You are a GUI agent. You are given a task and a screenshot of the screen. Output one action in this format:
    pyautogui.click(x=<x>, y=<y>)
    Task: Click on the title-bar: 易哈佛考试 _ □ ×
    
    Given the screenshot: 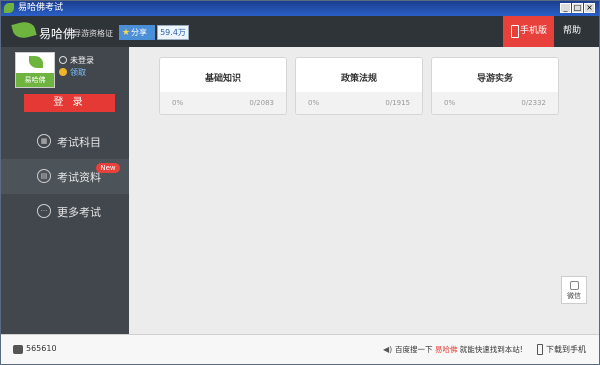 What is the action you would take?
    pyautogui.click(x=300, y=8)
    